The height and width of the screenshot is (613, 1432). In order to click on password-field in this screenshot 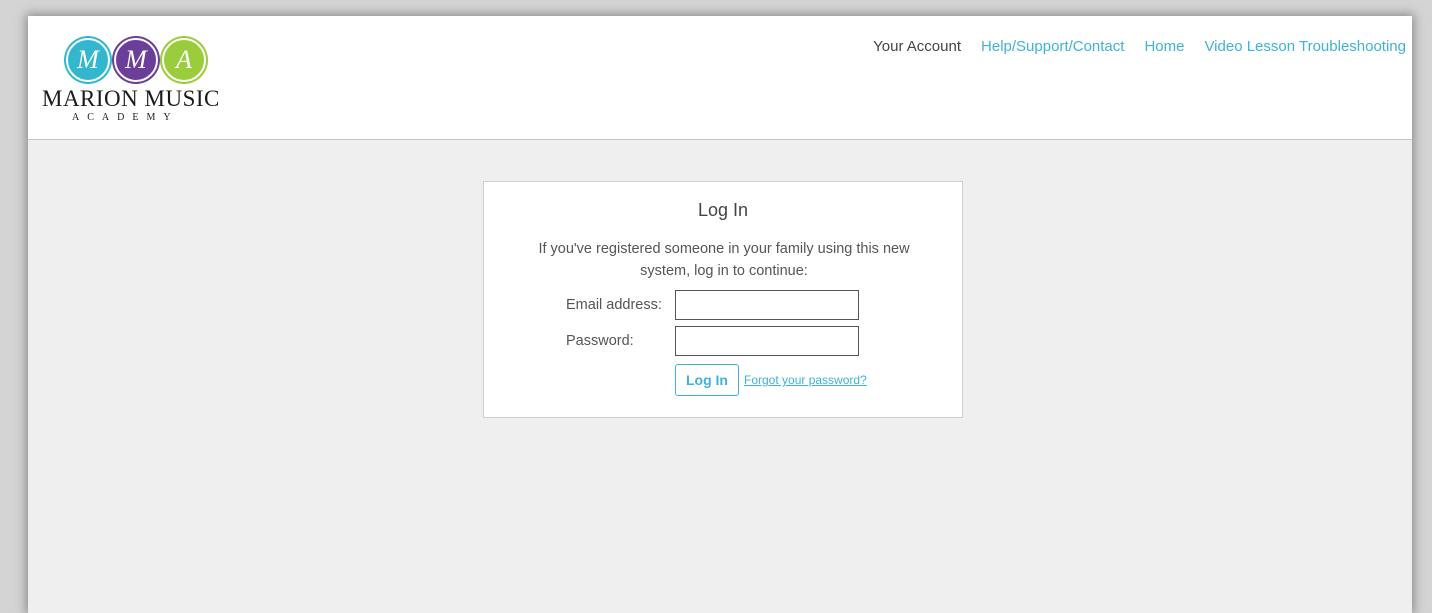, I will do `click(767, 341)`.